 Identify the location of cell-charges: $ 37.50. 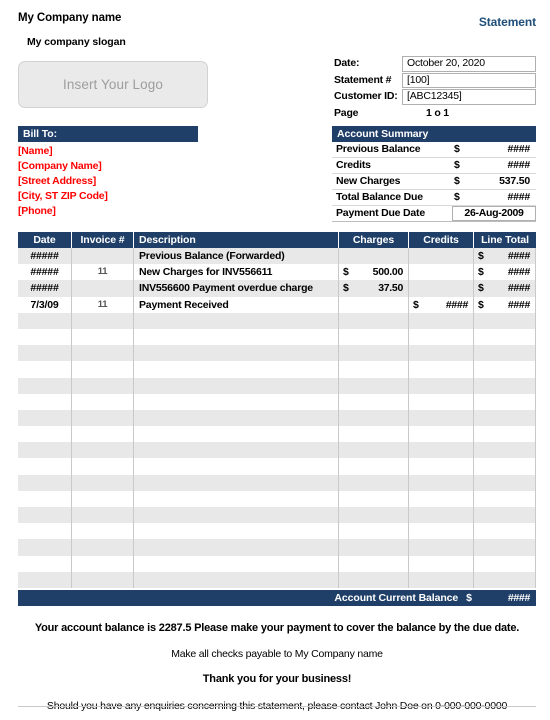
(374, 288).